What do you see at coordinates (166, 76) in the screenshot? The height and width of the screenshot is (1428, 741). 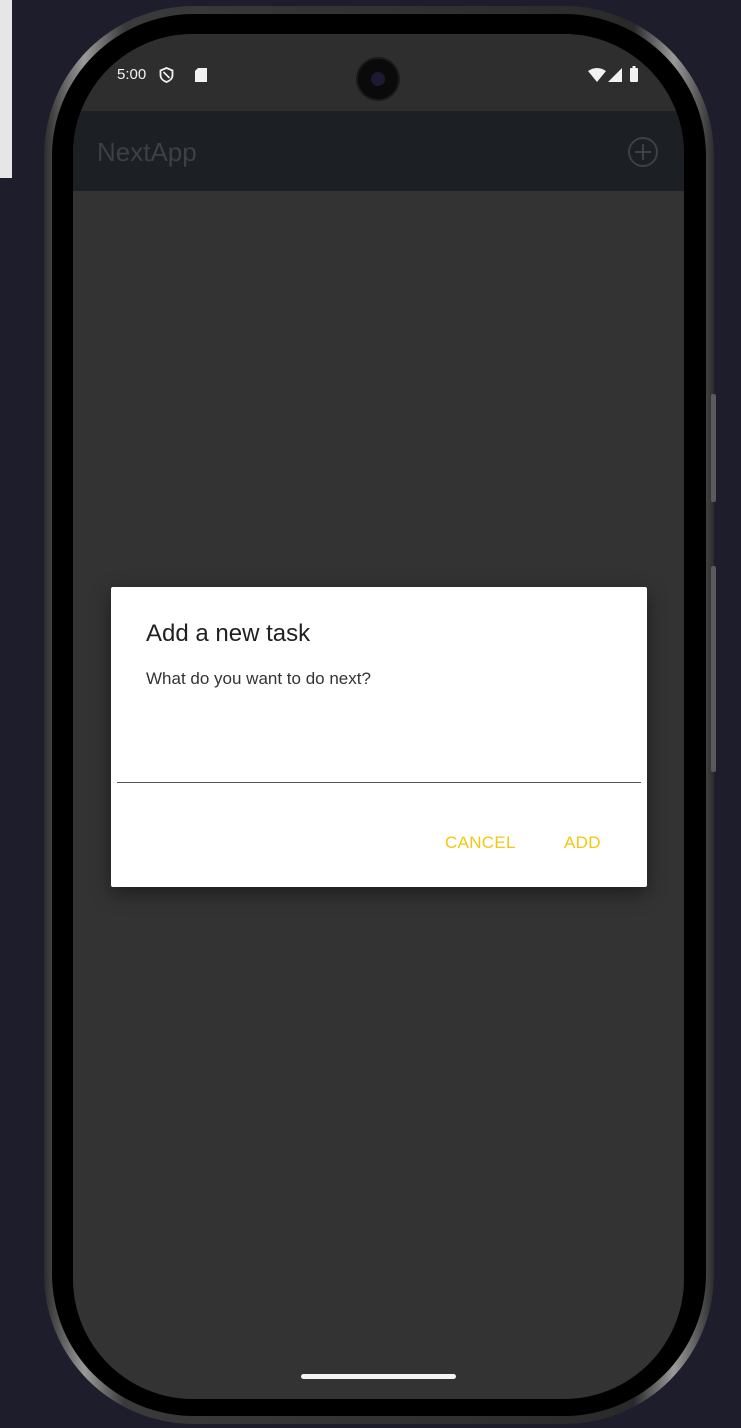 I see `shield-icon` at bounding box center [166, 76].